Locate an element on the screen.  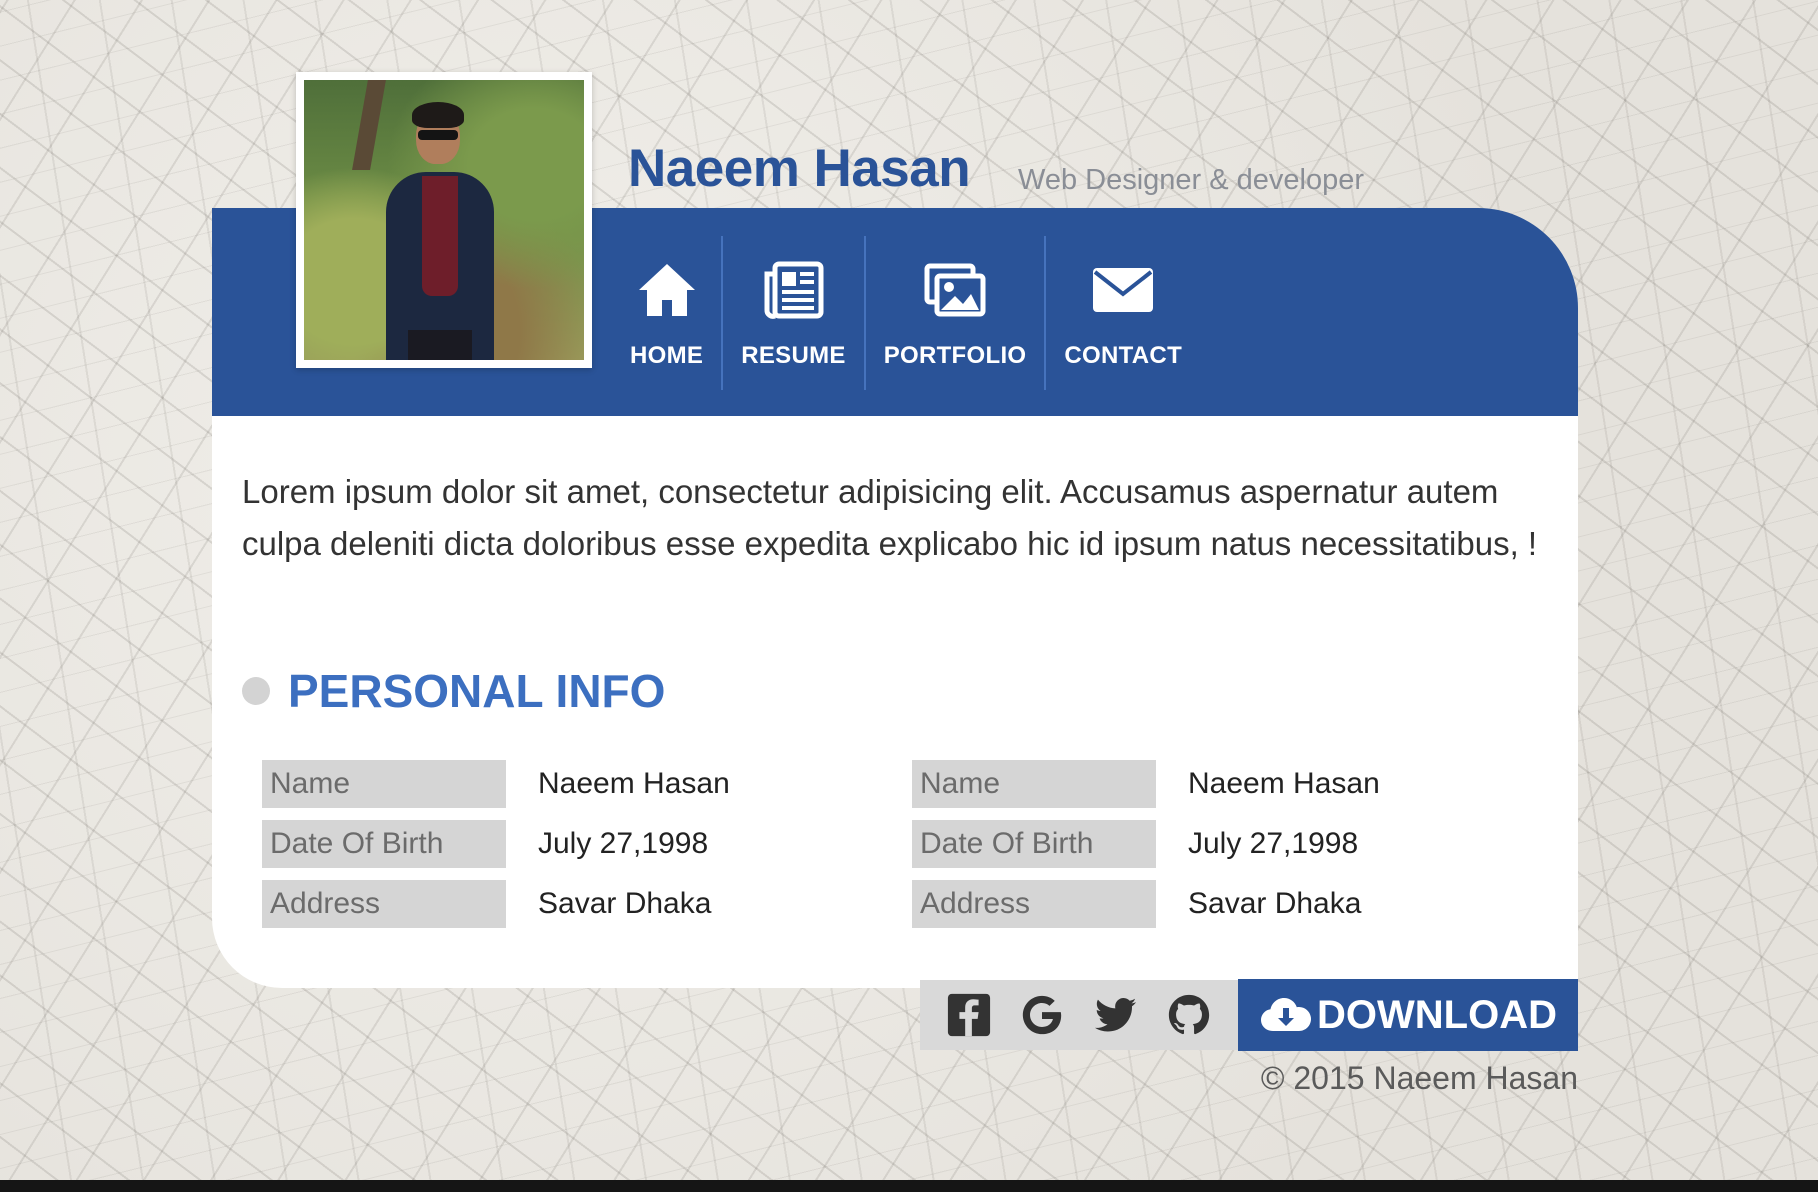
nav-home: HOME is located at coordinates (666, 313).